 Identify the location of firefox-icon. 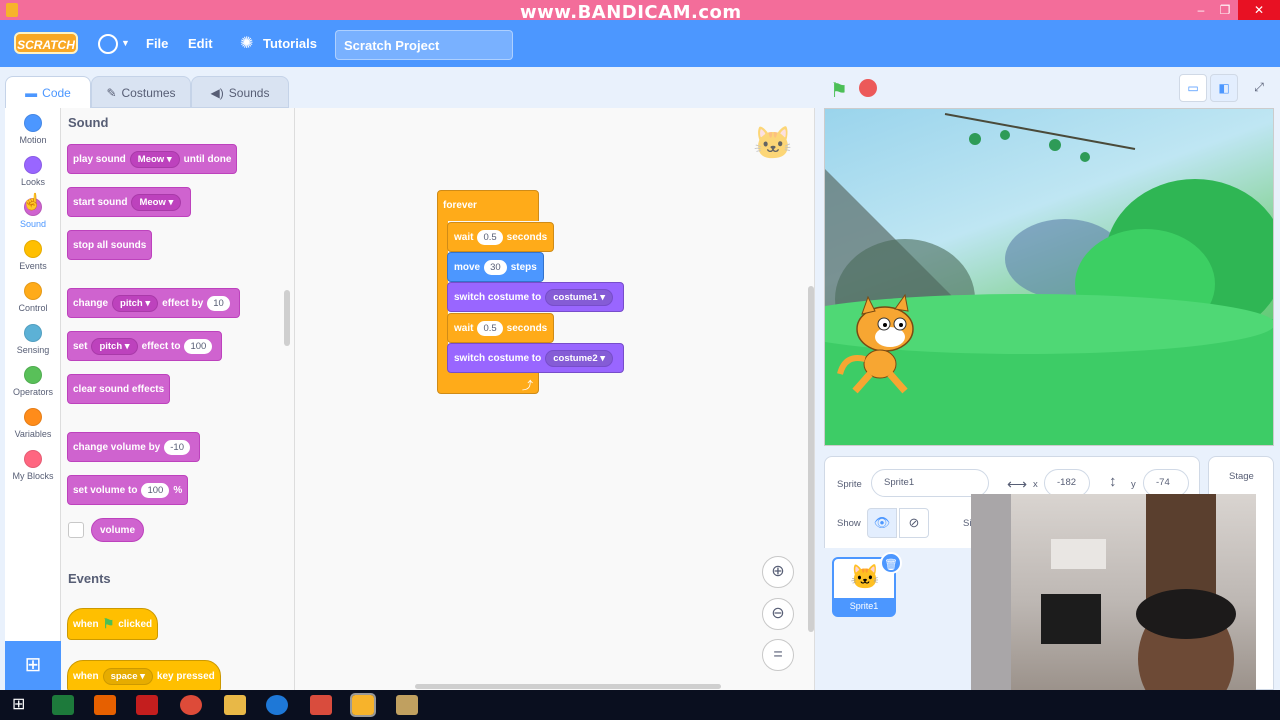
(105, 705).